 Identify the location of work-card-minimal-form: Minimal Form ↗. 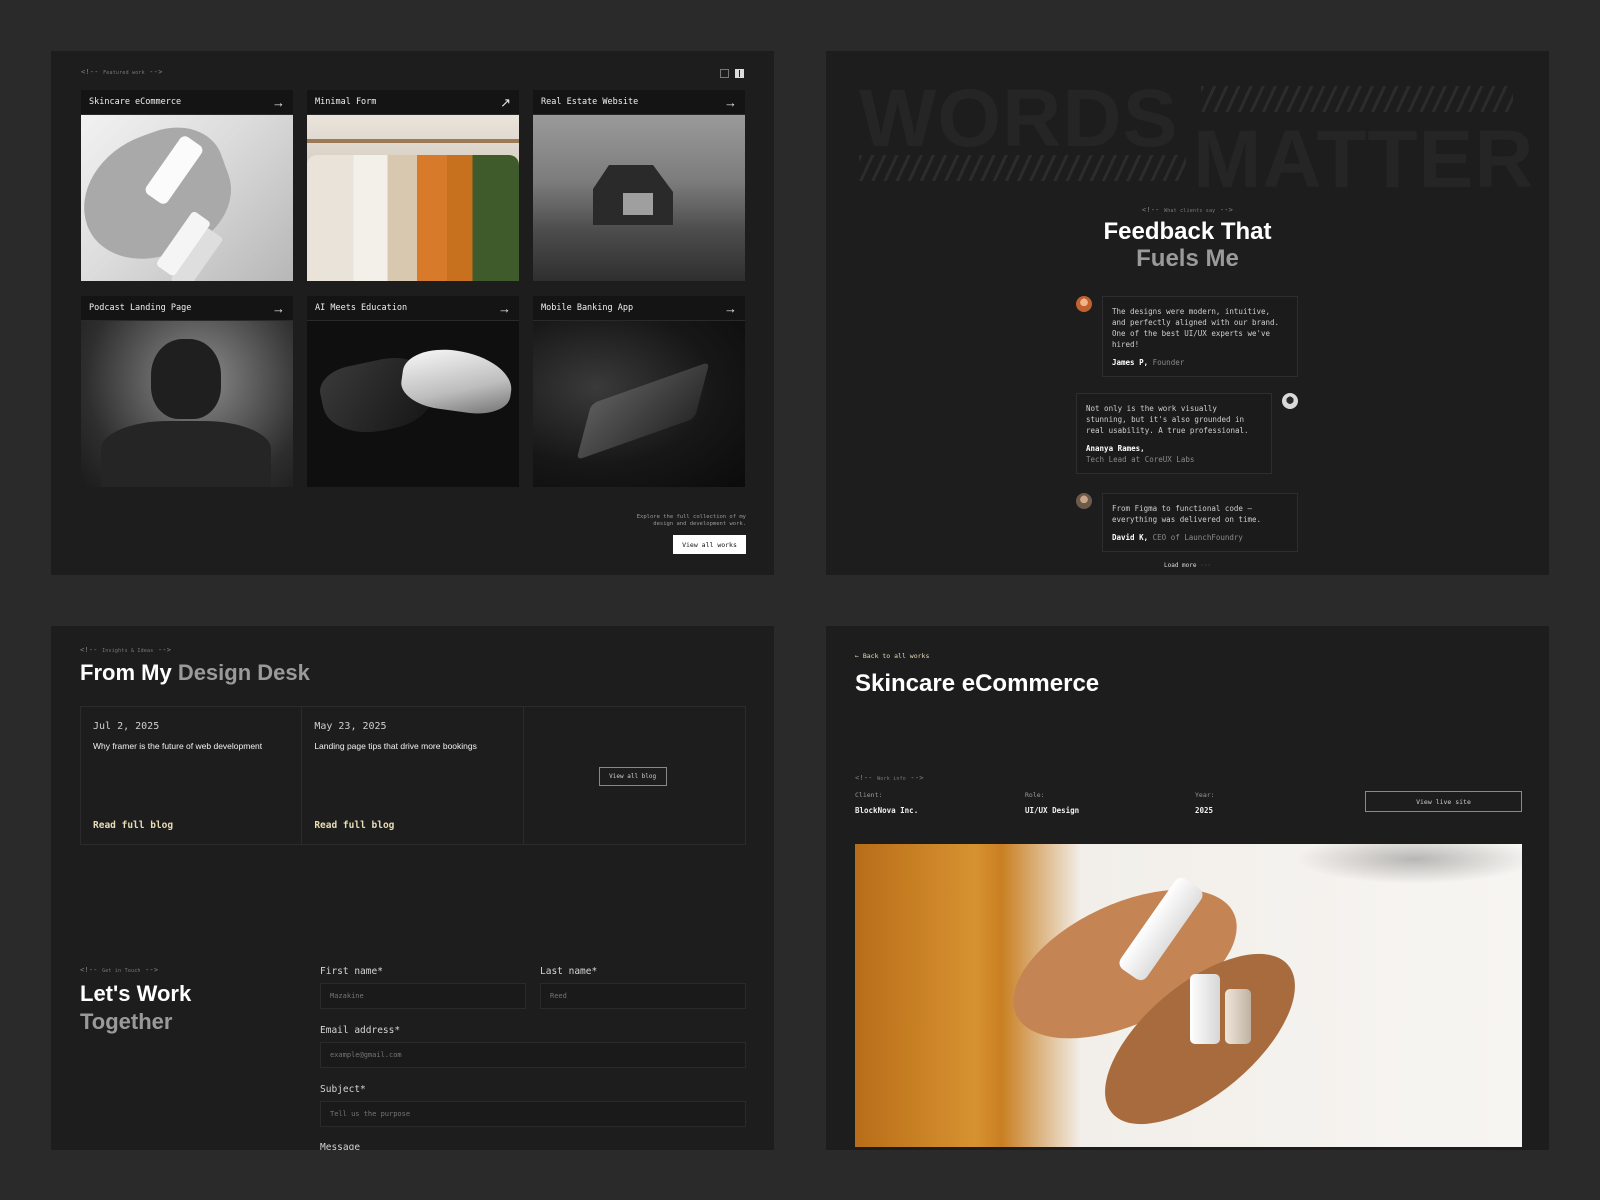
(413, 185).